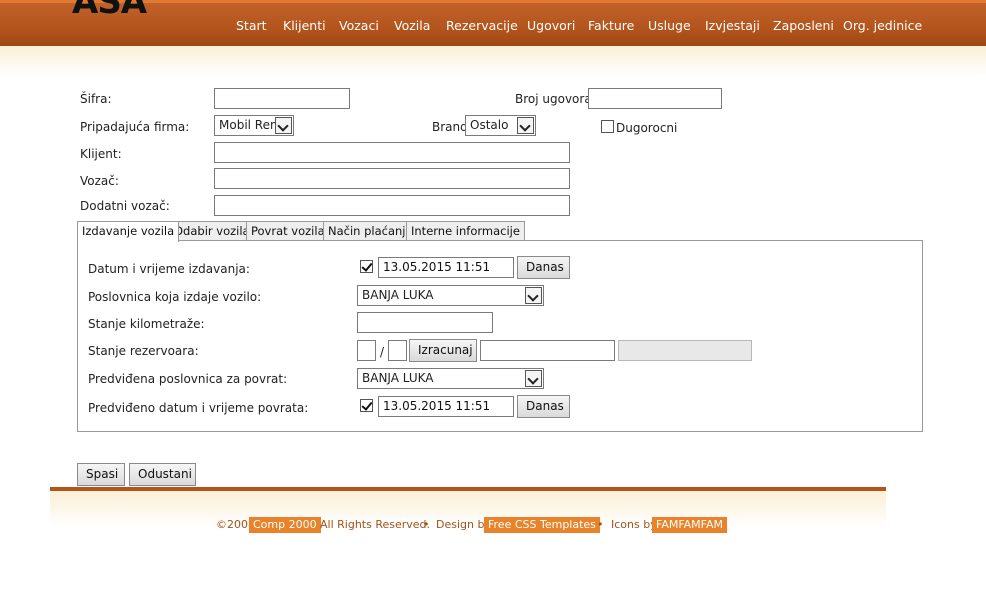 This screenshot has height=603, width=986. What do you see at coordinates (392, 205) in the screenshot?
I see `dodatni-vozac-input` at bounding box center [392, 205].